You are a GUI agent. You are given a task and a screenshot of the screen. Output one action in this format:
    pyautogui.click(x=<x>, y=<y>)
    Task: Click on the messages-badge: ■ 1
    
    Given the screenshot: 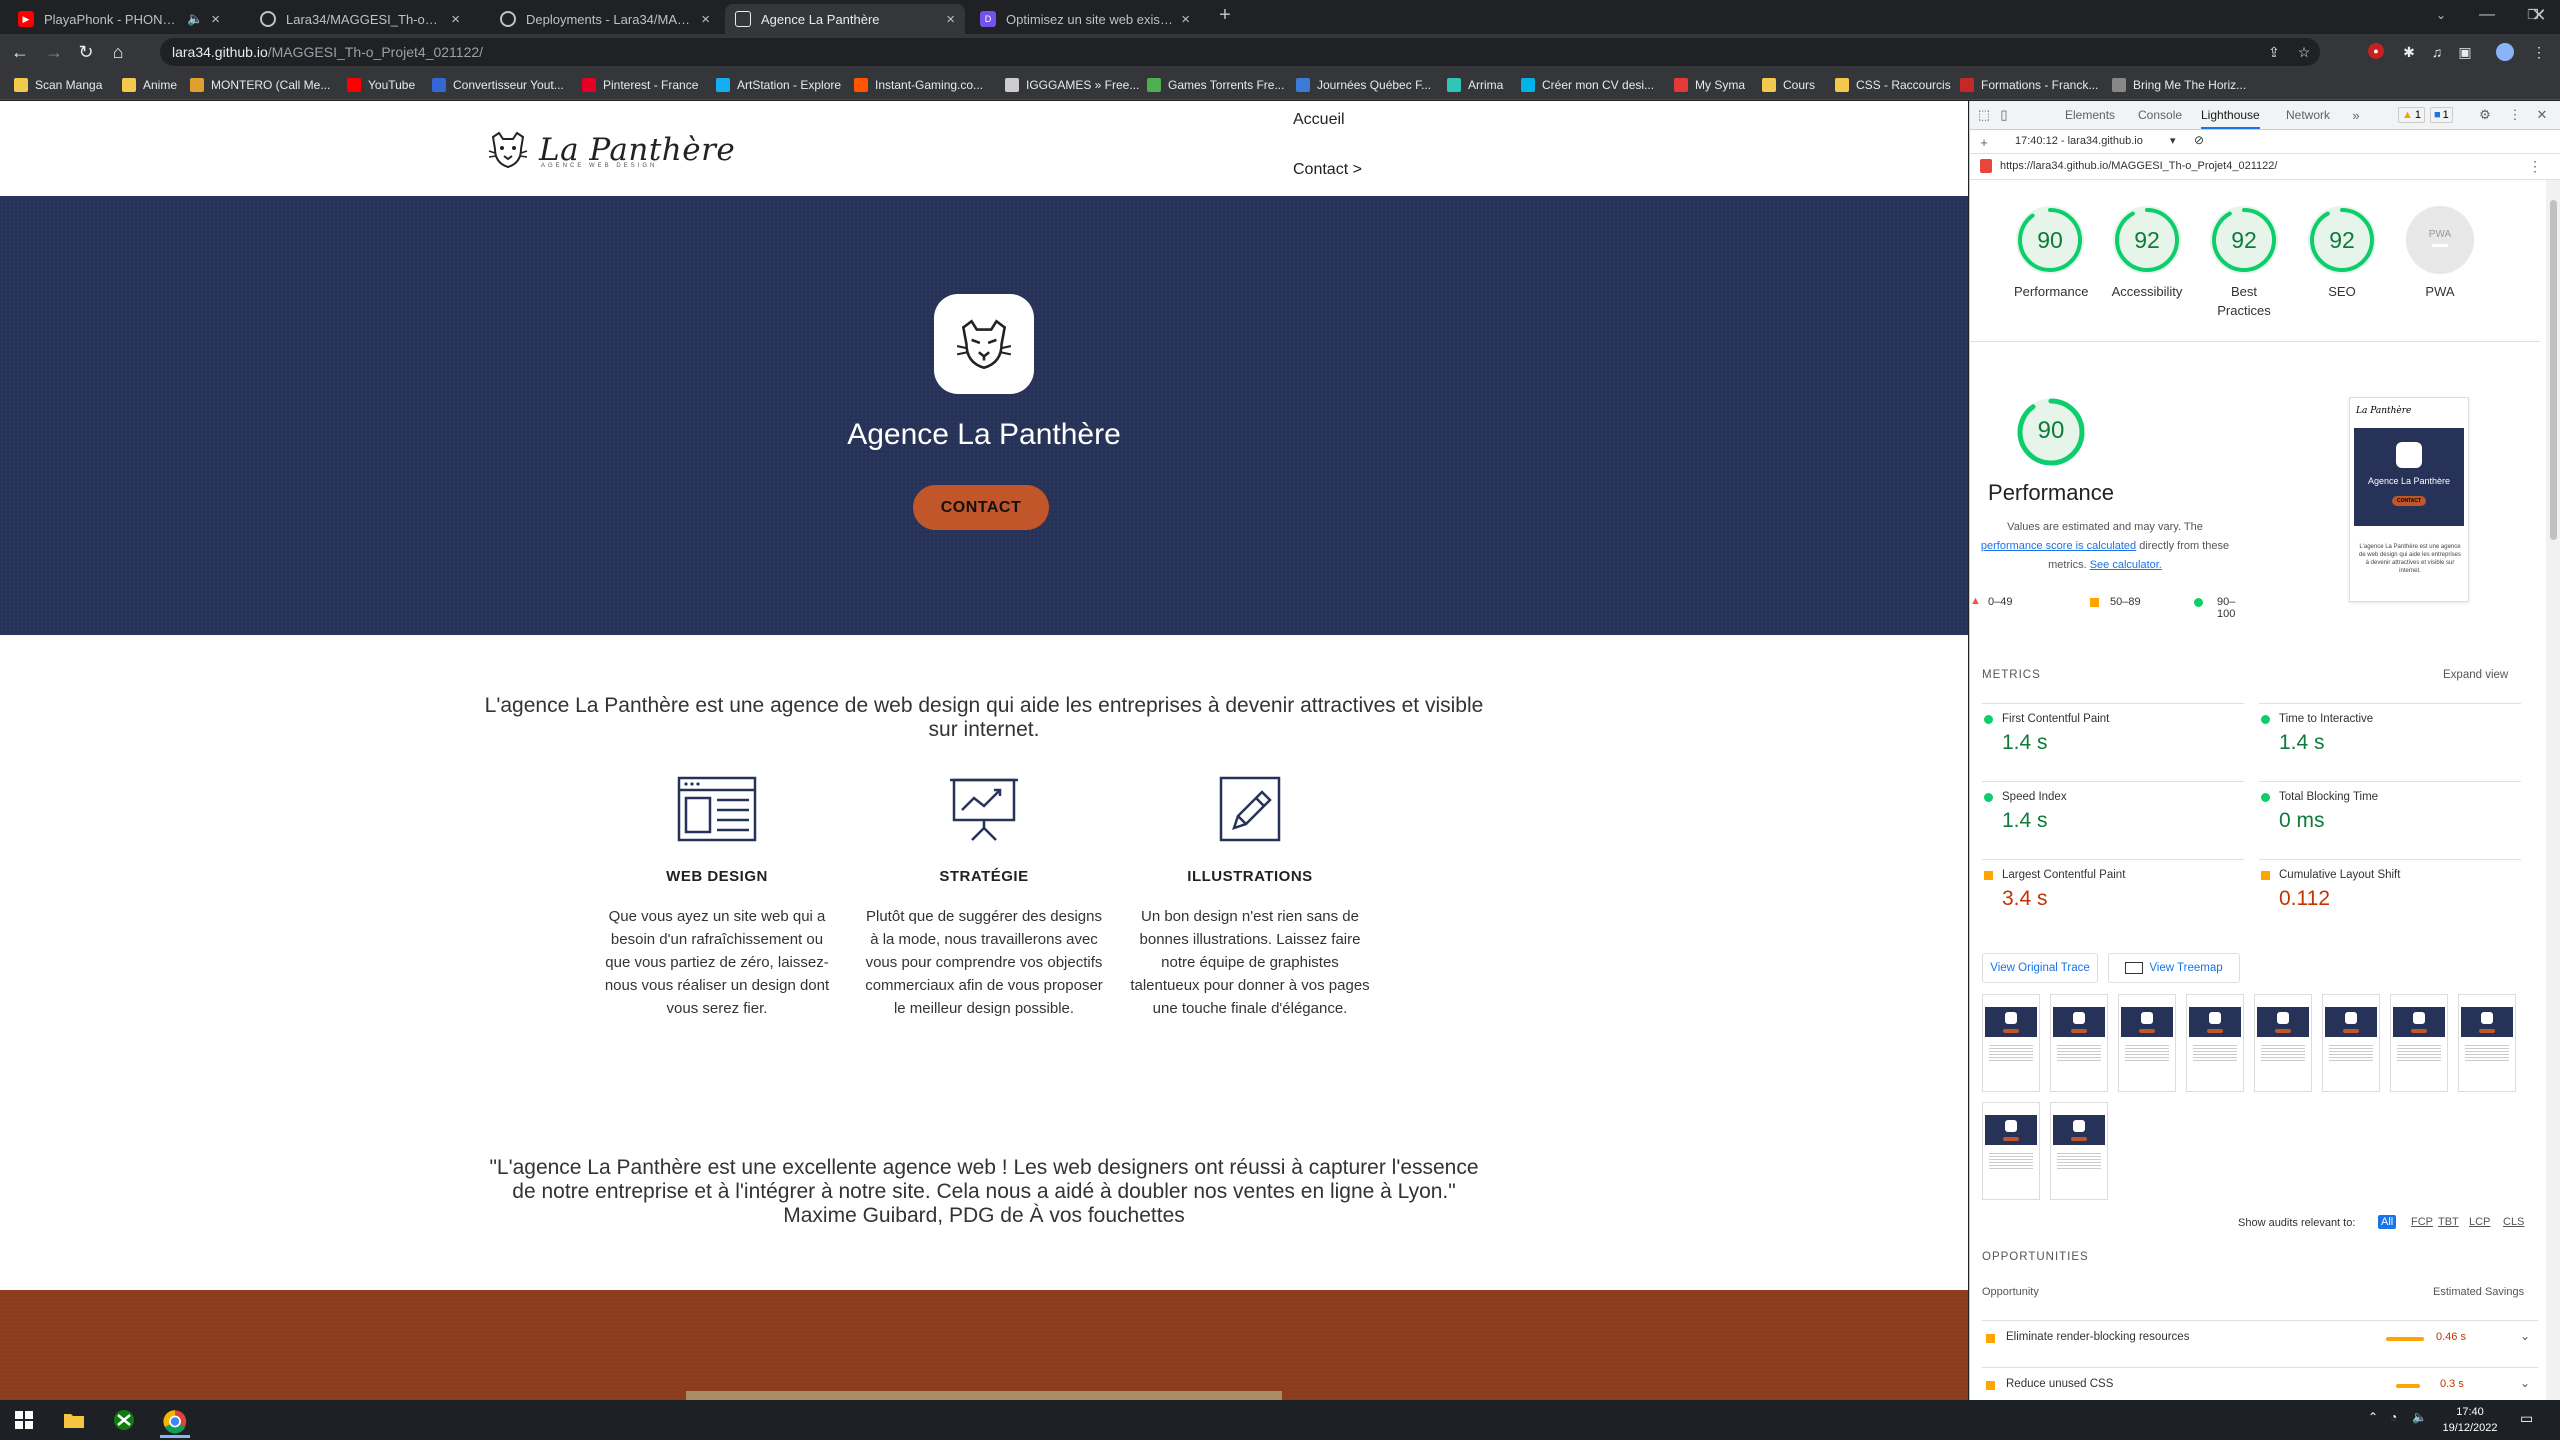 What is the action you would take?
    pyautogui.click(x=2441, y=115)
    